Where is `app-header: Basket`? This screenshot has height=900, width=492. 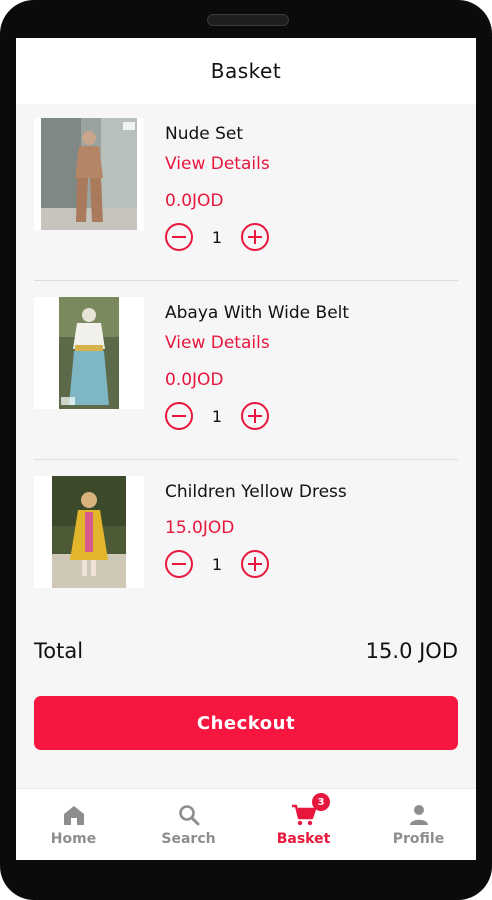
app-header: Basket is located at coordinates (246, 71).